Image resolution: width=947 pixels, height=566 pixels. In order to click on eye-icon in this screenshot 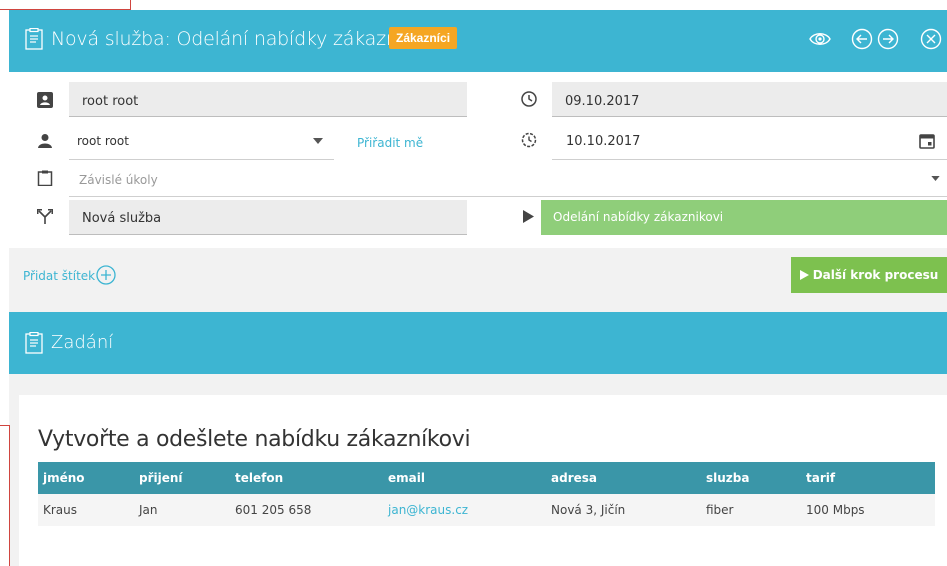, I will do `click(820, 39)`.